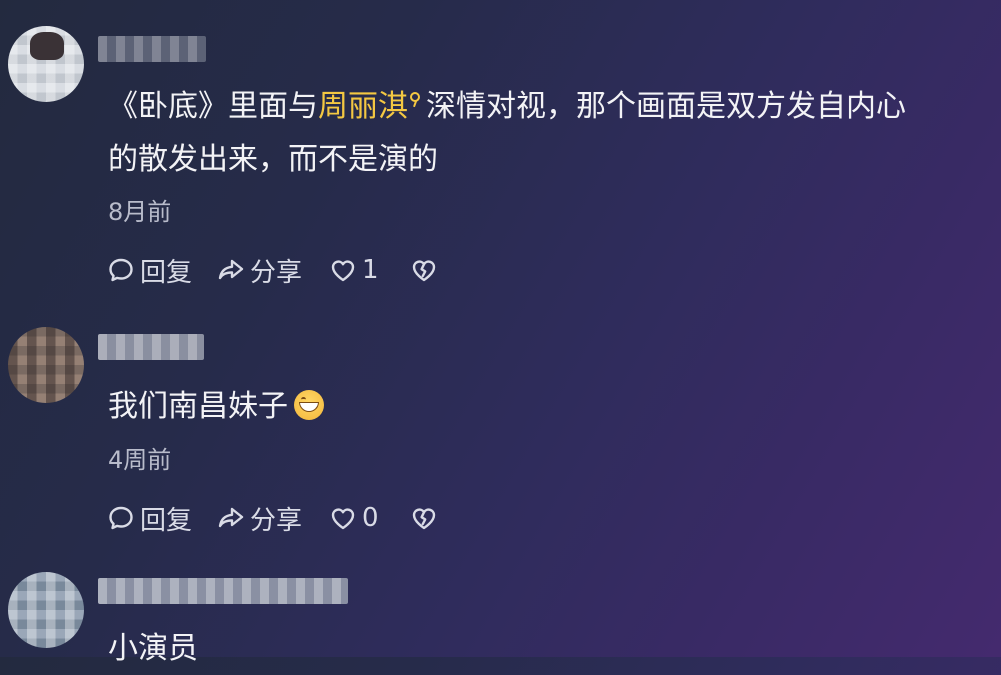 This screenshot has height=675, width=1001. What do you see at coordinates (273, 159) in the screenshot?
I see `comment-text-line: 的散发出来，而不是演的` at bounding box center [273, 159].